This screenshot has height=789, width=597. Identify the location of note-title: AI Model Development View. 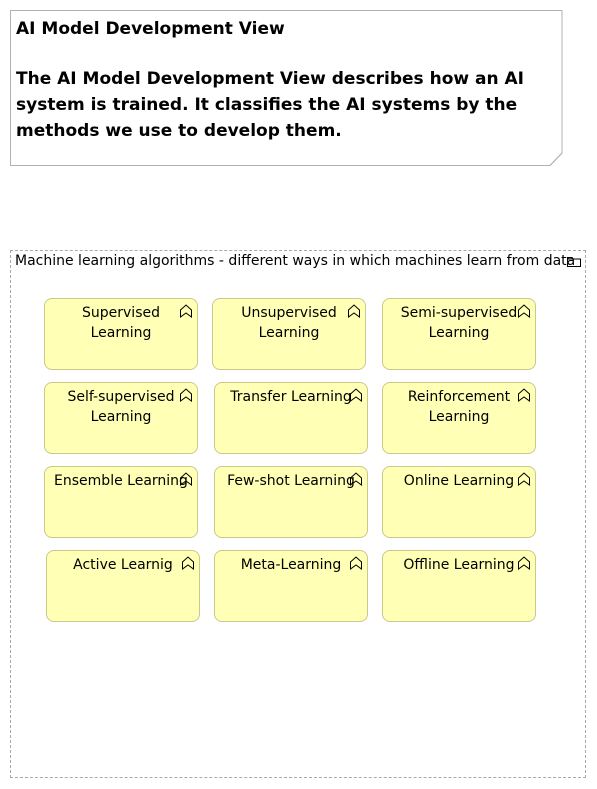
(150, 29).